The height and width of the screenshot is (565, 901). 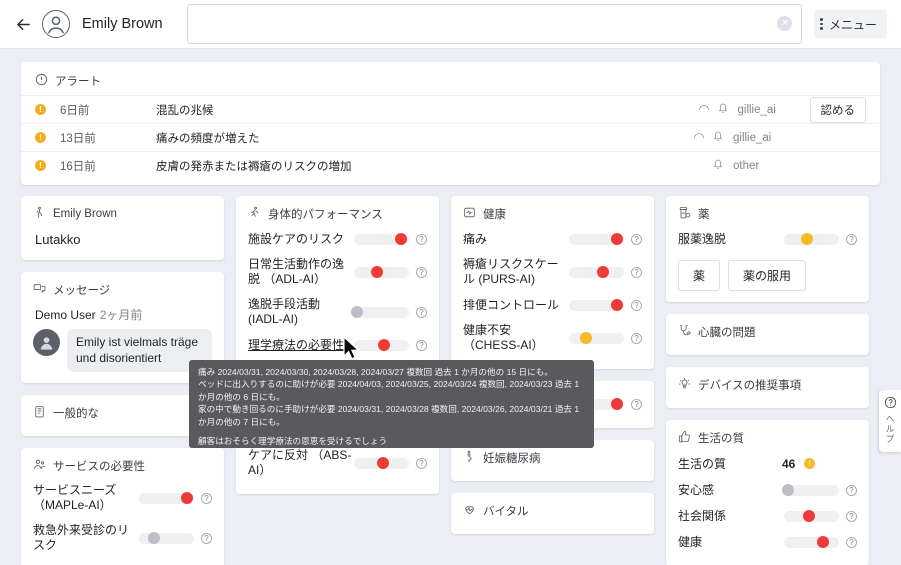 I want to click on card-header: 生活の質, so click(x=767, y=438).